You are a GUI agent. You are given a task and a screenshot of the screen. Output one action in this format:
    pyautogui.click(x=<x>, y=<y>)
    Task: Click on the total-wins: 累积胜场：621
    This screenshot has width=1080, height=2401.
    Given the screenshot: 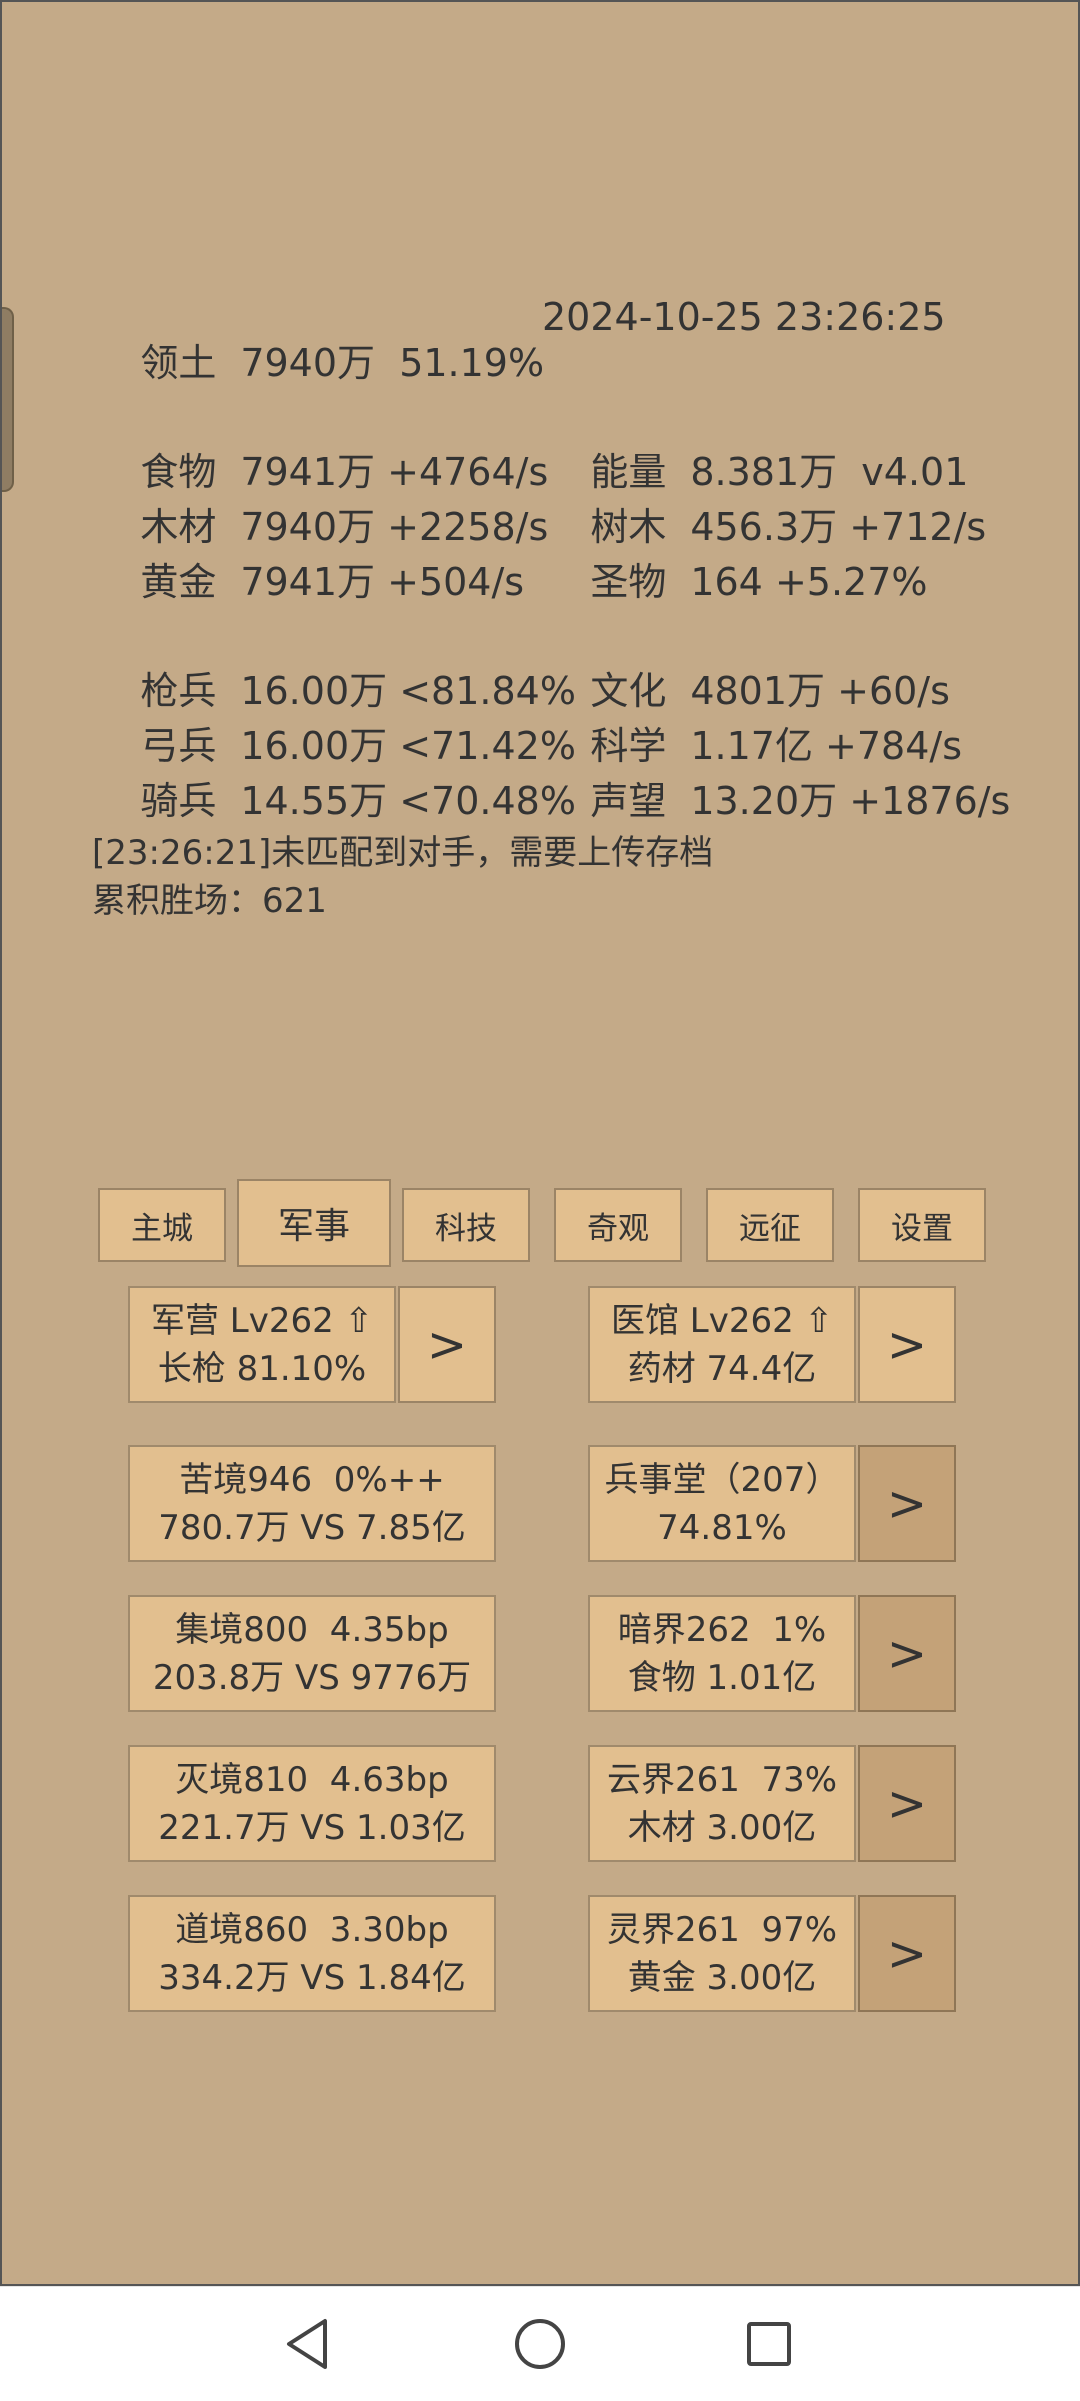 What is the action you would take?
    pyautogui.click(x=209, y=901)
    